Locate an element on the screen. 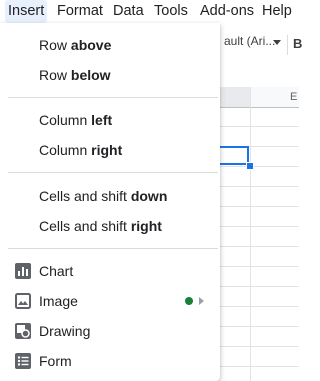  menu-item-label: Column right is located at coordinates (81, 150).